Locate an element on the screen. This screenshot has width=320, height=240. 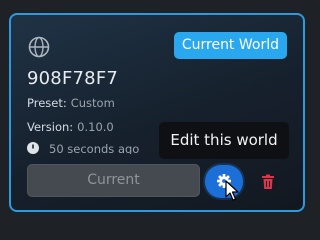
current-button: Current is located at coordinates (113, 180).